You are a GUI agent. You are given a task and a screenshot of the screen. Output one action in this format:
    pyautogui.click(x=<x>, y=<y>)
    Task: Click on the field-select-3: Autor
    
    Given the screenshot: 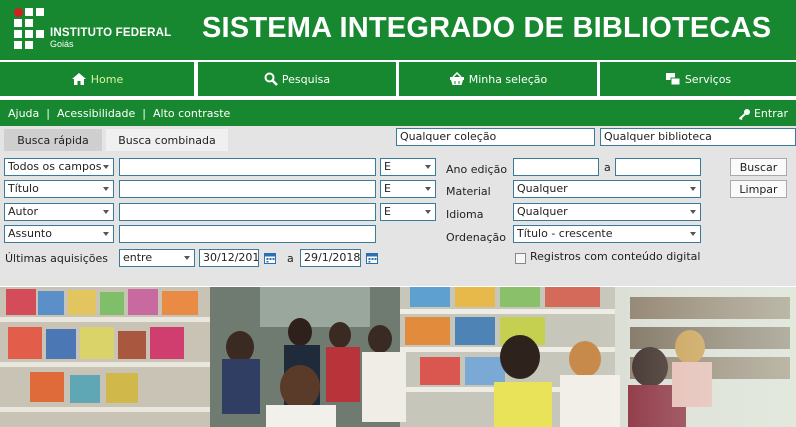 What is the action you would take?
    pyautogui.click(x=59, y=212)
    